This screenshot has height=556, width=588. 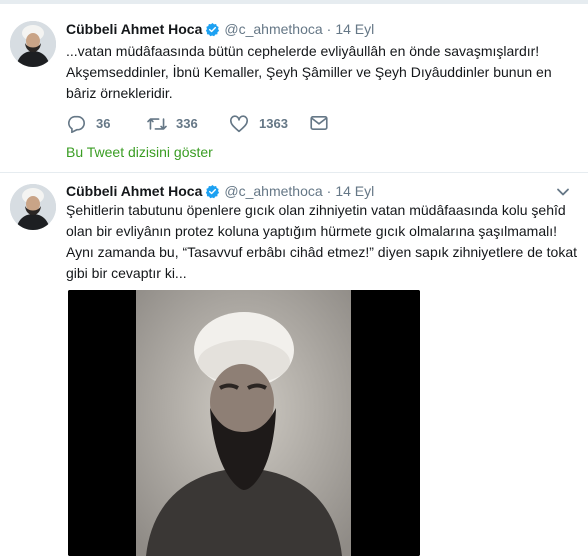 What do you see at coordinates (319, 123) in the screenshot?
I see `envelope-icon` at bounding box center [319, 123].